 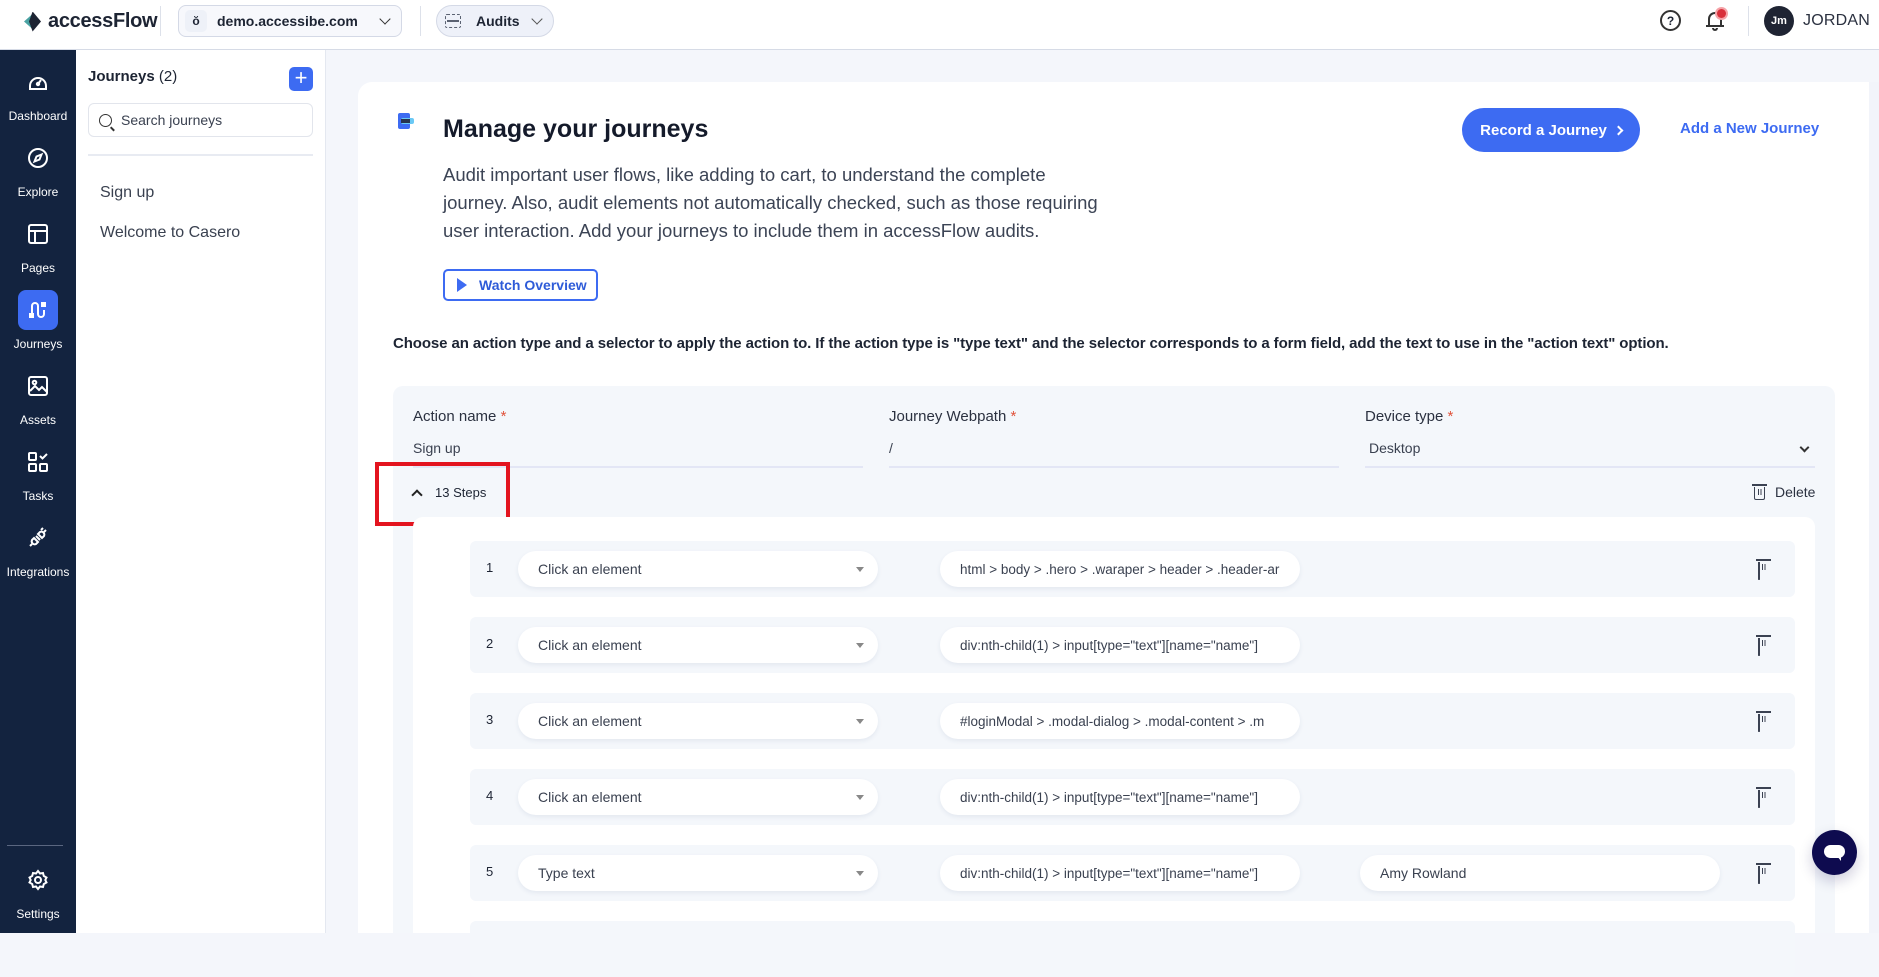 What do you see at coordinates (38, 158) in the screenshot?
I see `compass-icon` at bounding box center [38, 158].